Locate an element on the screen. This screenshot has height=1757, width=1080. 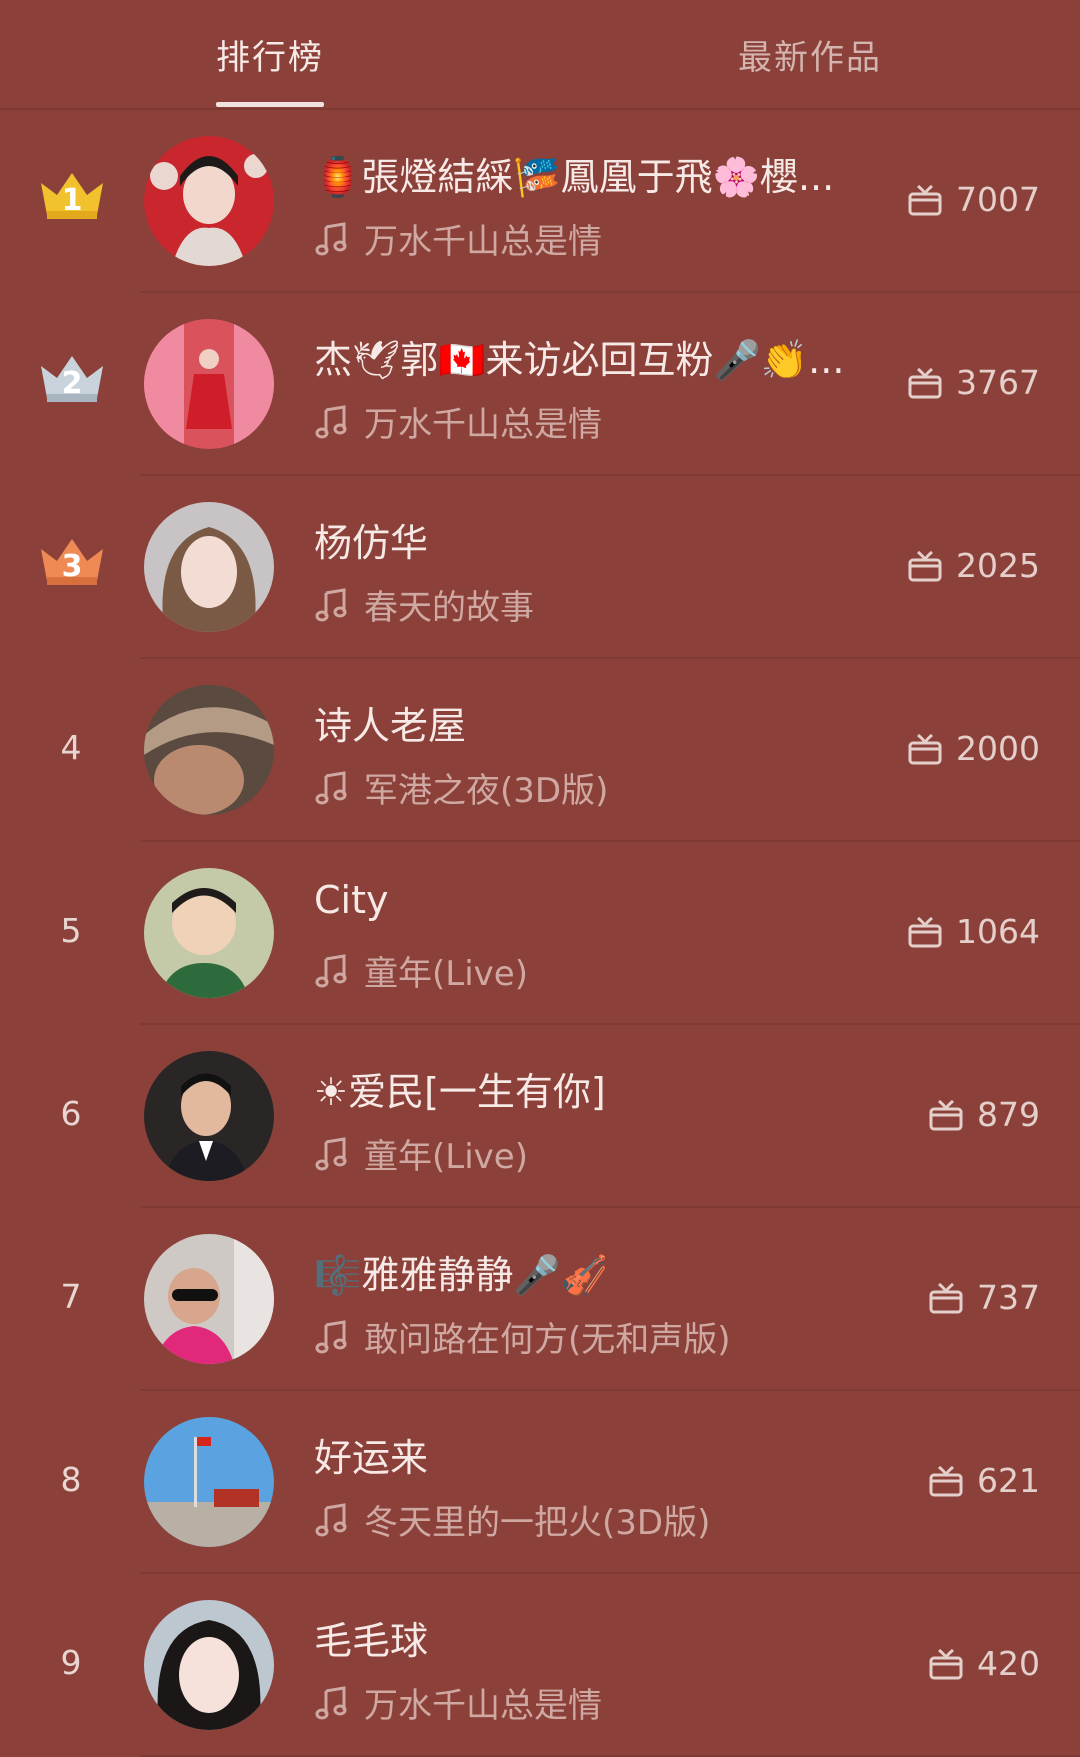
rank-number: 8 is located at coordinates (71, 1479).